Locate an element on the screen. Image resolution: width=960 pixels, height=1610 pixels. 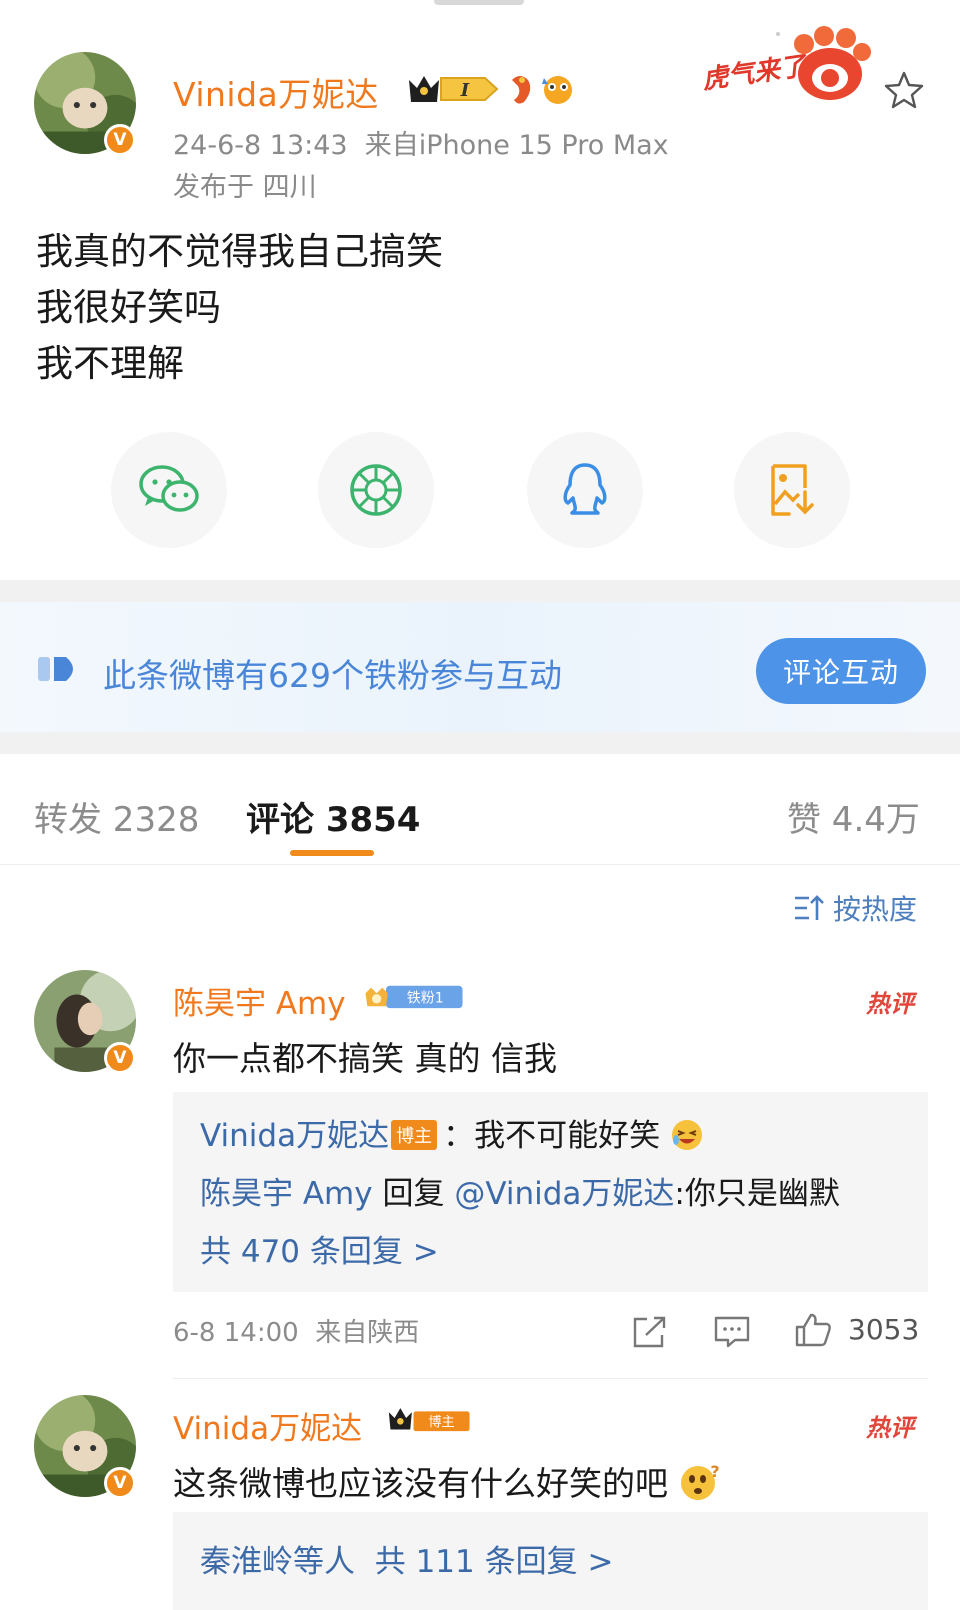
fan-banner-text: 此条微博有629个铁粉参与互动 is located at coordinates (332, 675).